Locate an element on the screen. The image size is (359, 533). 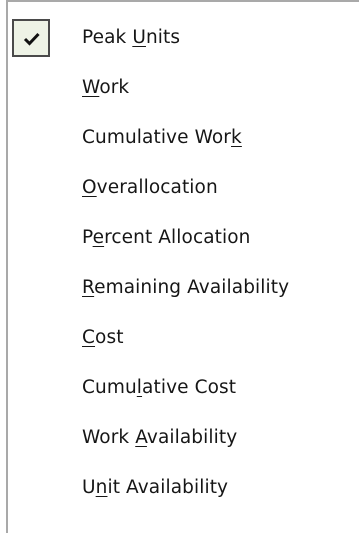
menu-item-label: Overallocation is located at coordinates (150, 187).